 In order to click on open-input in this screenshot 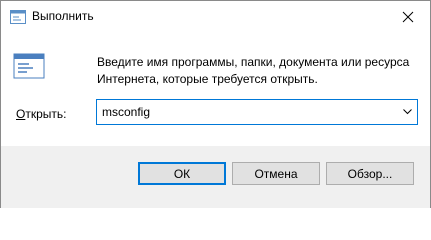, I will do `click(247, 112)`.